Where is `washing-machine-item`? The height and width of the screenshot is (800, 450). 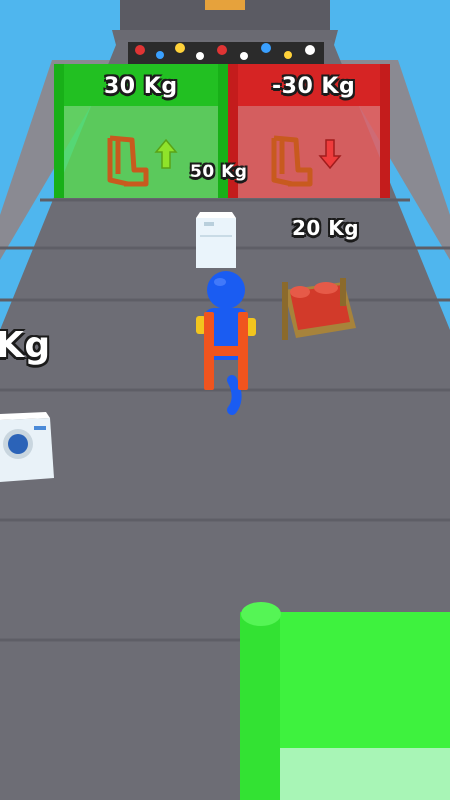
washing-machine-item is located at coordinates (27, 447).